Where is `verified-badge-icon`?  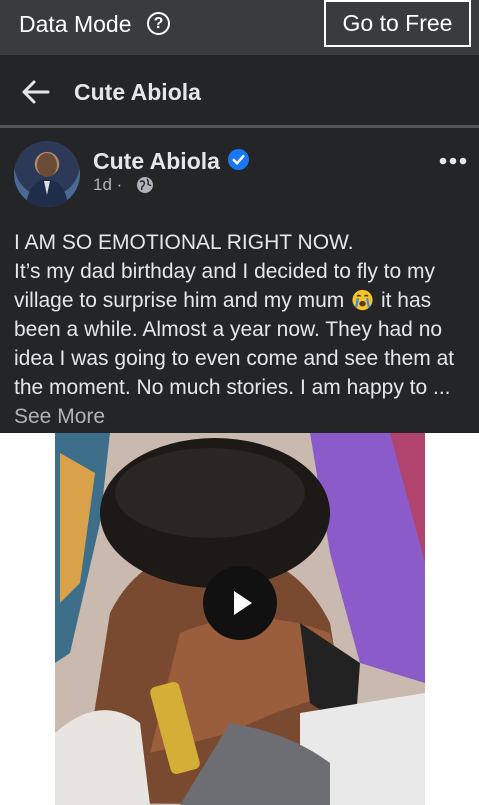 verified-badge-icon is located at coordinates (238, 159).